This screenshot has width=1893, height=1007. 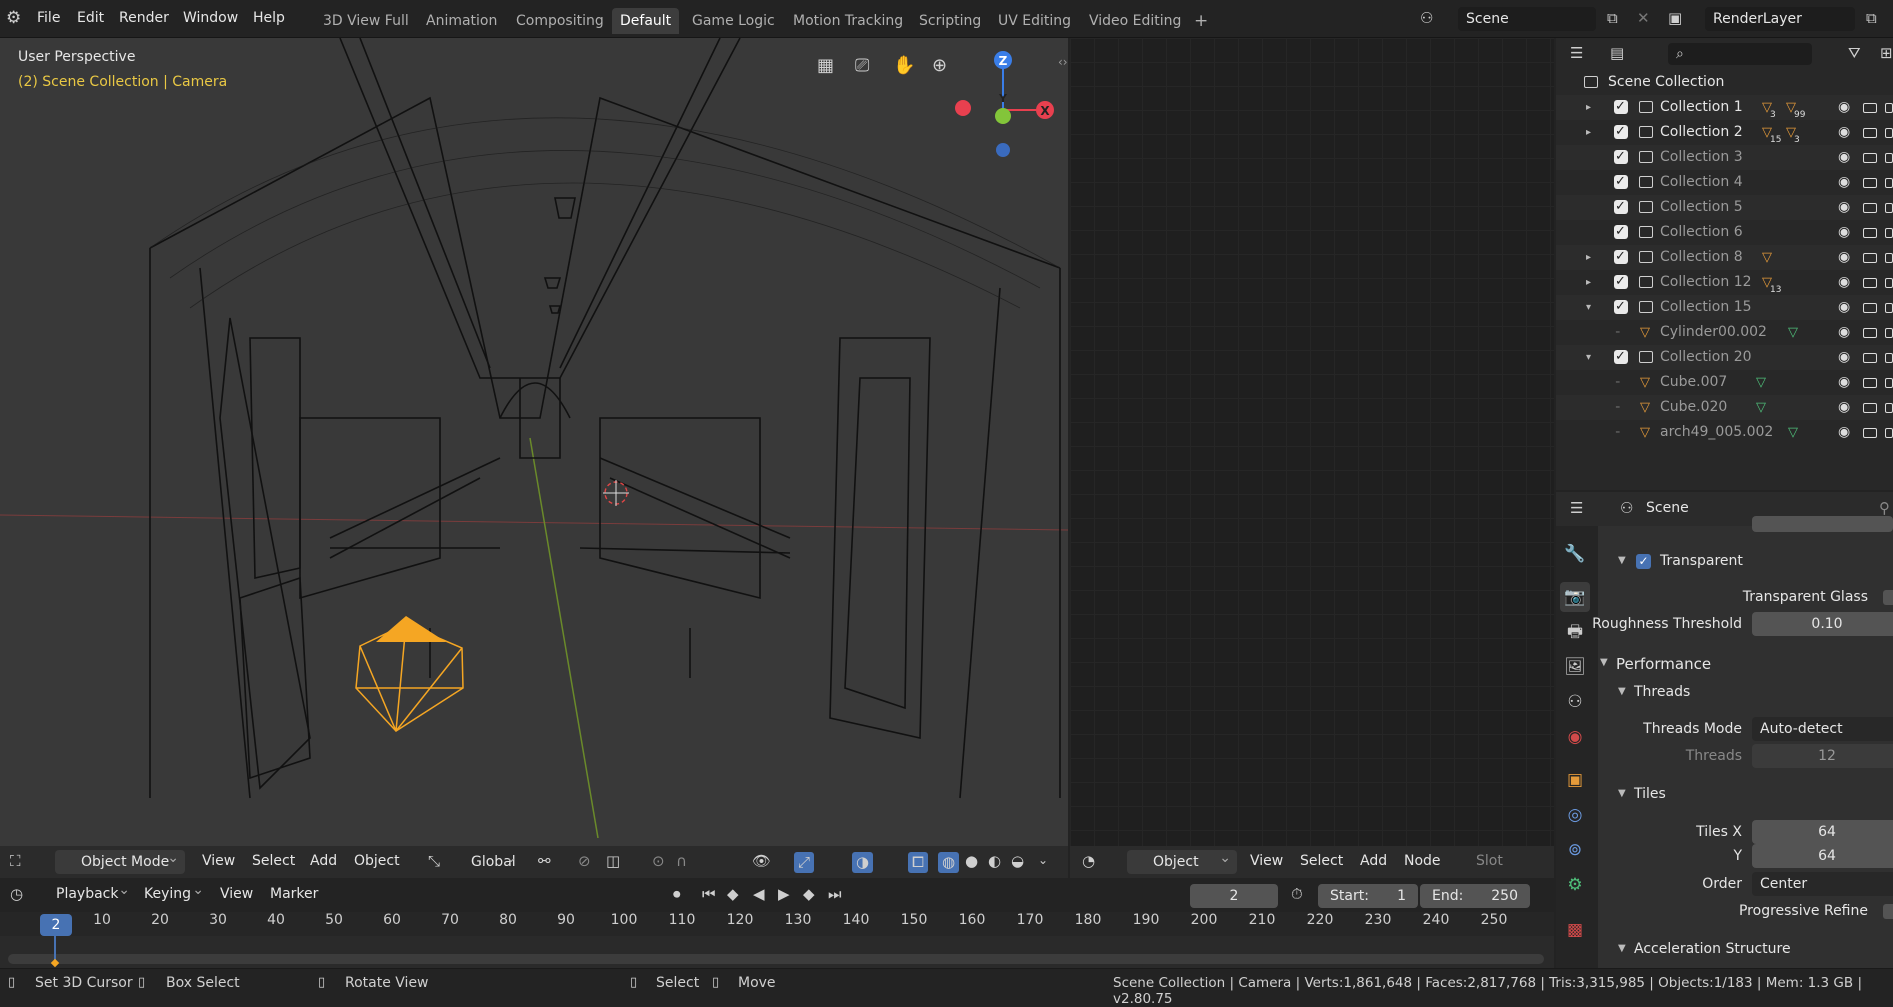 I want to click on outliner-collection-row: Collection 3 ◉, so click(x=1724, y=157).